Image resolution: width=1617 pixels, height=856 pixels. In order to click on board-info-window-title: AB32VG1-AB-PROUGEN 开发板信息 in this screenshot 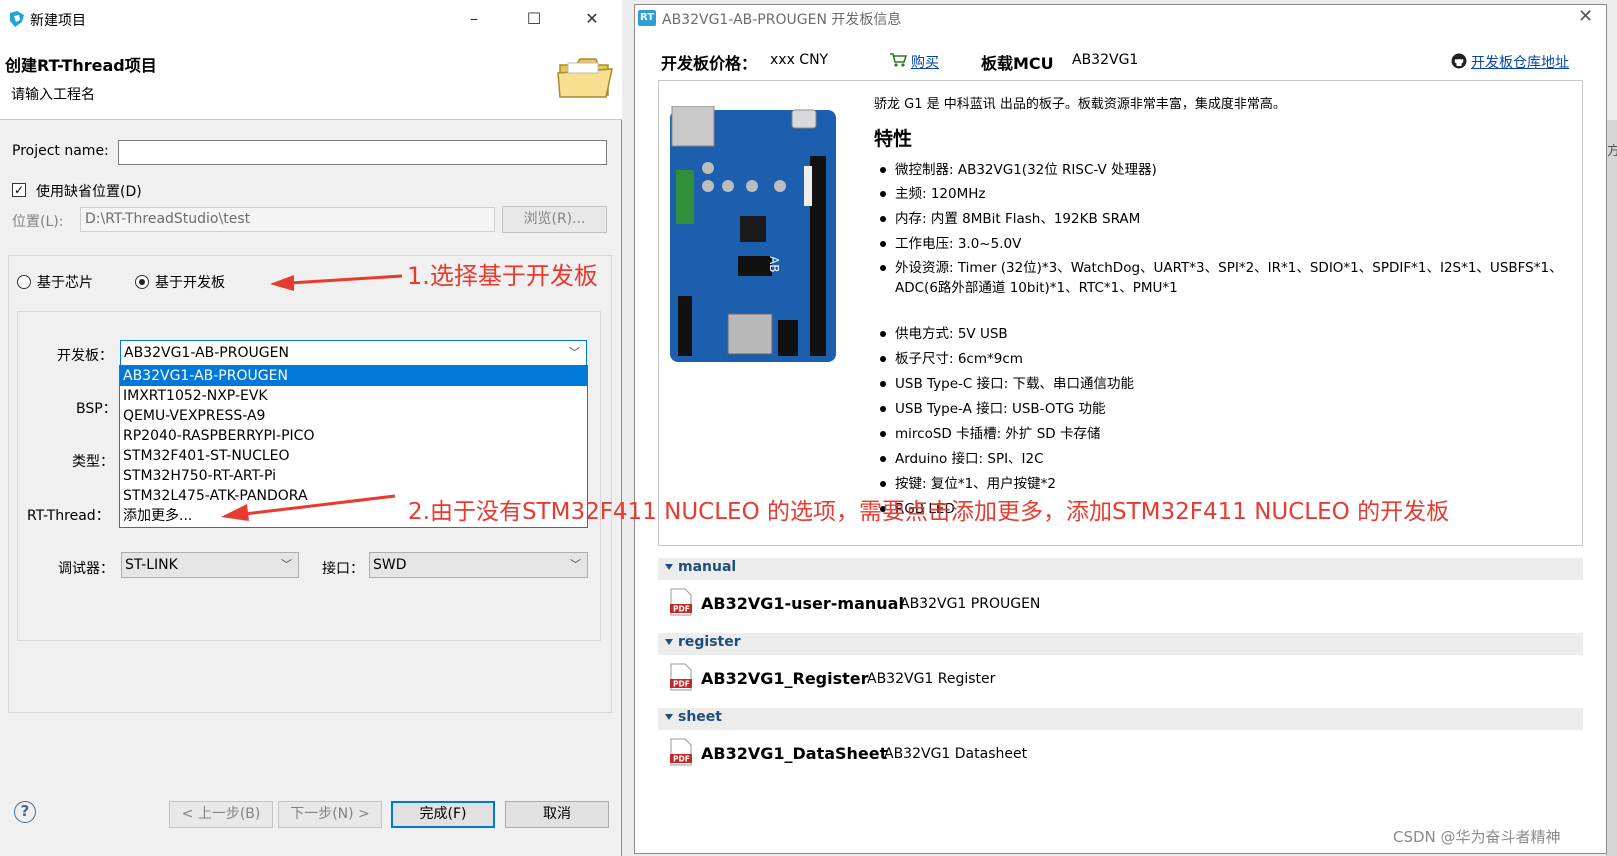, I will do `click(782, 20)`.